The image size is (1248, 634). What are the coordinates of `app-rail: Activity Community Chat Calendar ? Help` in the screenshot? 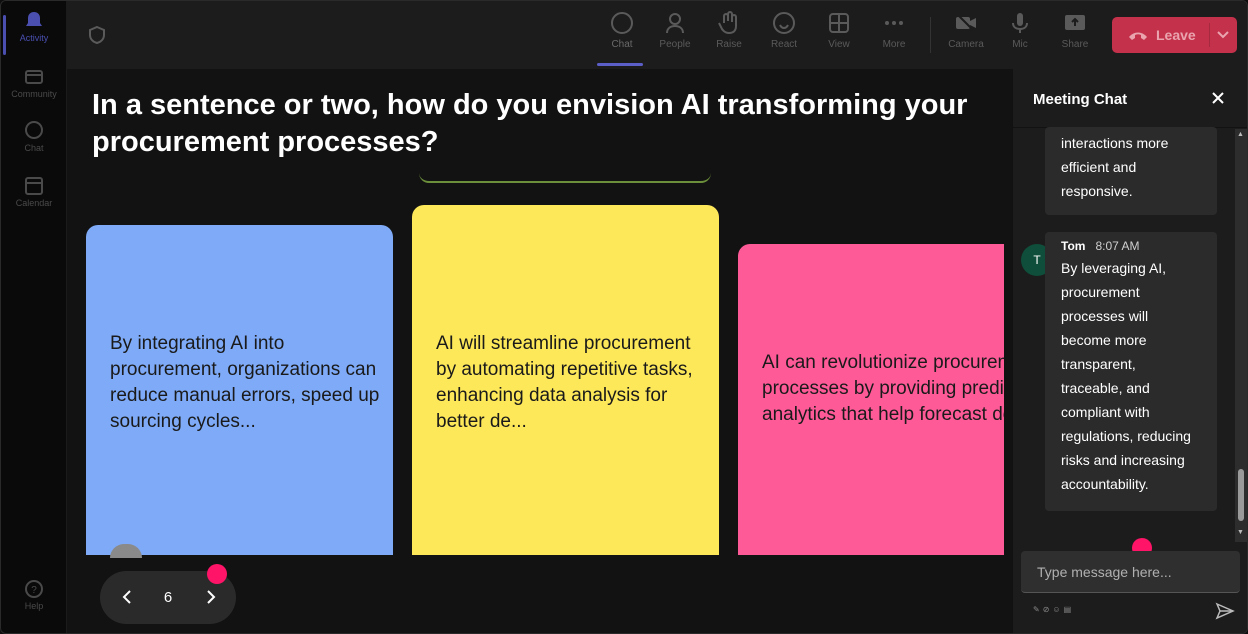 It's located at (34, 317).